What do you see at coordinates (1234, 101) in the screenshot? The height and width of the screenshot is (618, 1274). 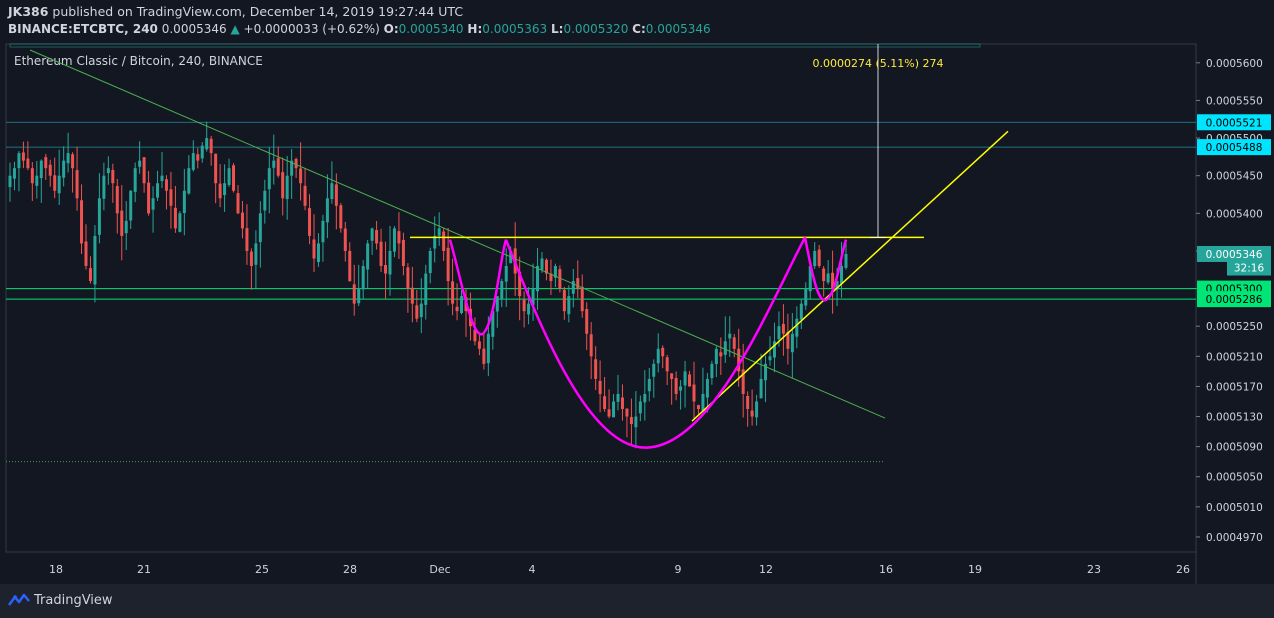 I see `y-tick-label: 0.0005550` at bounding box center [1234, 101].